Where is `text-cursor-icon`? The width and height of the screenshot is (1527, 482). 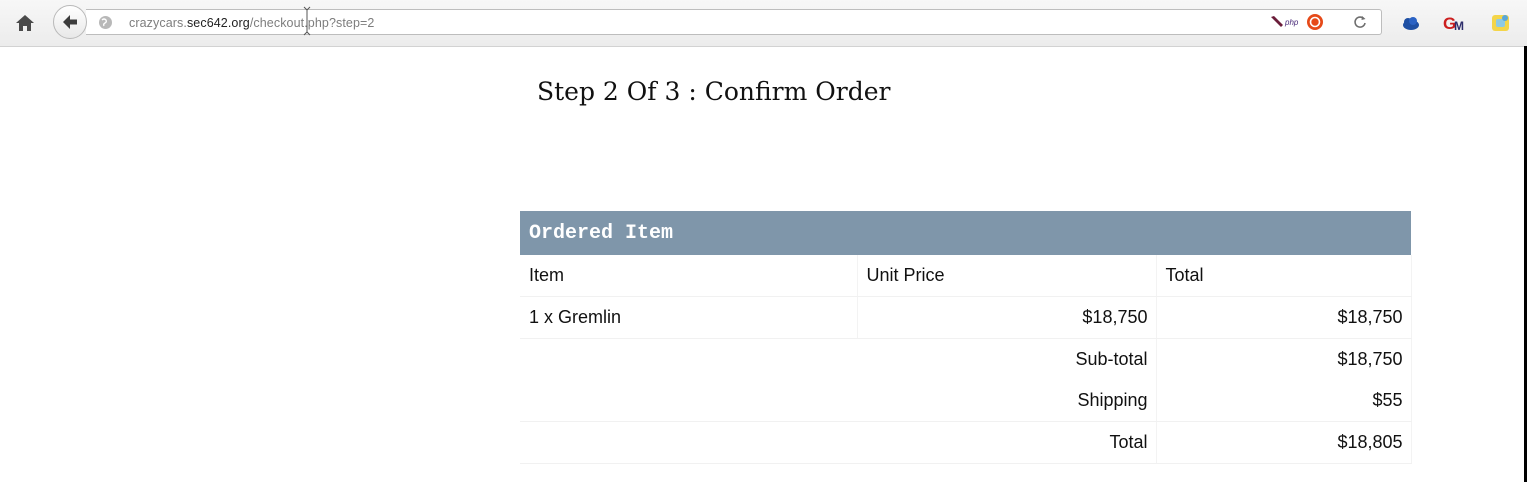
text-cursor-icon is located at coordinates (307, 23).